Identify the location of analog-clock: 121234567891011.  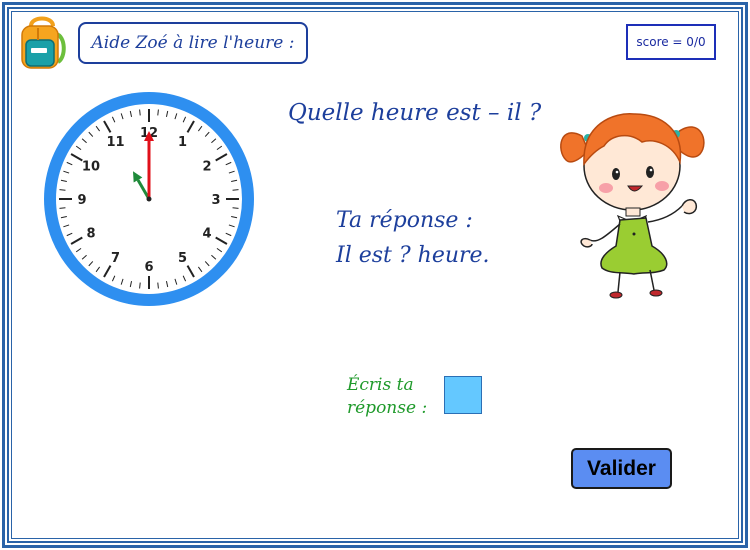
(149, 199).